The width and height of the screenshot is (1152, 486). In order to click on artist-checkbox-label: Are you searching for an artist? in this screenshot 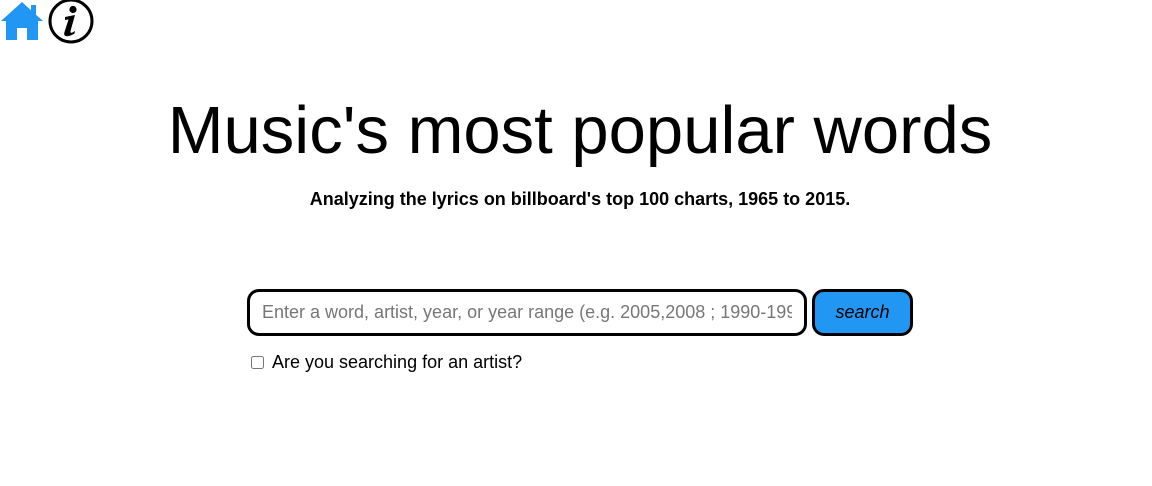, I will do `click(397, 362)`.